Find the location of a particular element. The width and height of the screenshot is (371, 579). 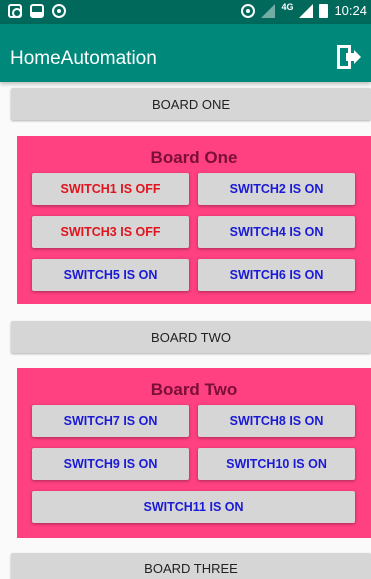

status-system: 4G 10:24 is located at coordinates (304, 9).